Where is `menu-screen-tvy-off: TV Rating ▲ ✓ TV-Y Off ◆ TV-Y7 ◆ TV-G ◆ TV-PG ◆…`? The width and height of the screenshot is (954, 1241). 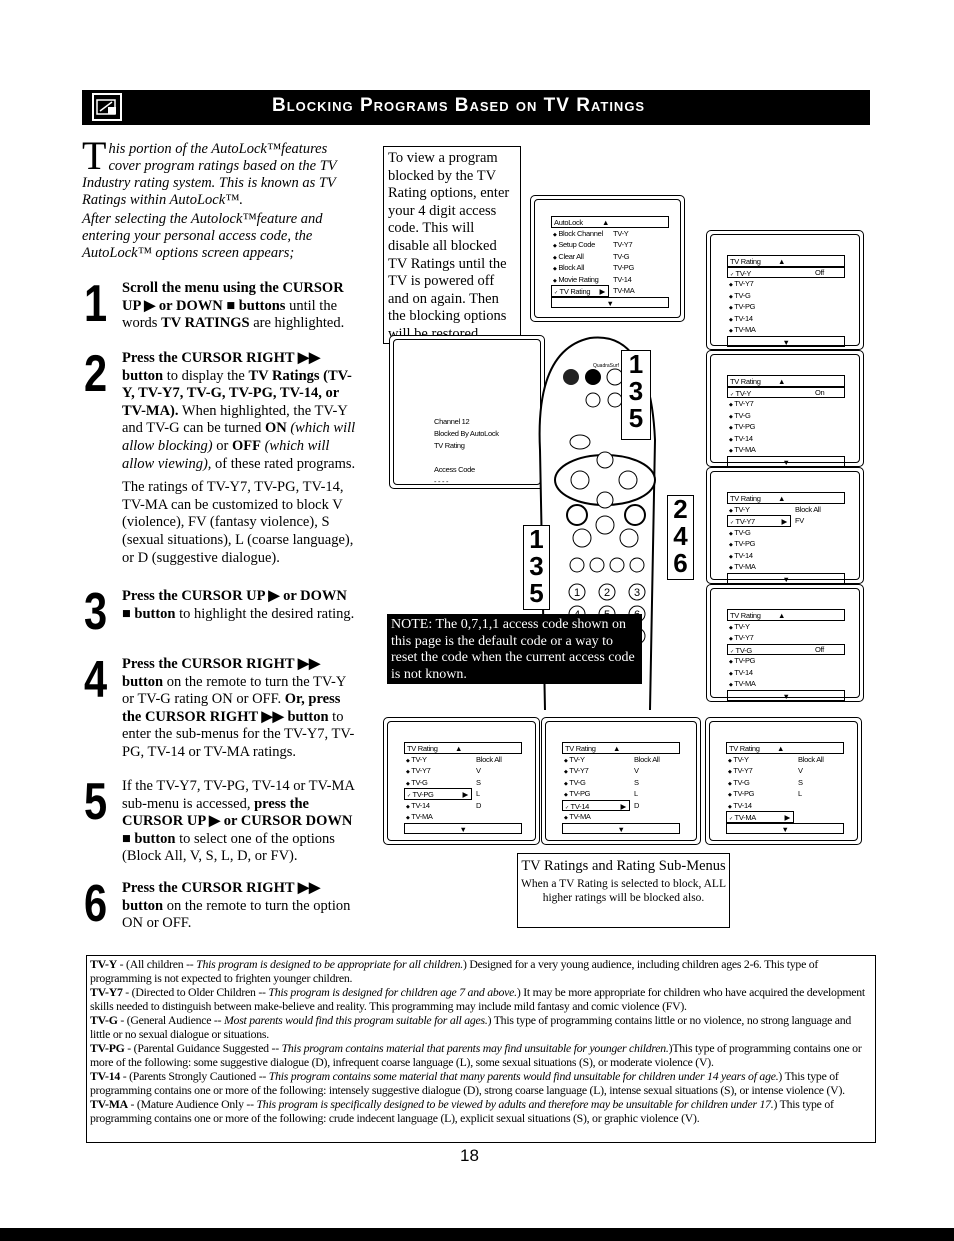
menu-screen-tvy-off: TV Rating ▲ ✓ TV-Y Off ◆ TV-Y7 ◆ TV-G ◆ TV-PG ◆… is located at coordinates (785, 290).